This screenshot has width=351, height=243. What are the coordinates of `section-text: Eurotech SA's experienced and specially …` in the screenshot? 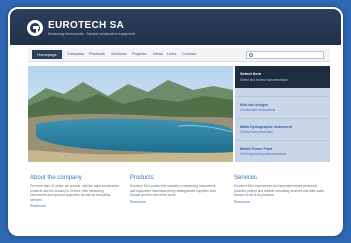 It's located at (279, 191).